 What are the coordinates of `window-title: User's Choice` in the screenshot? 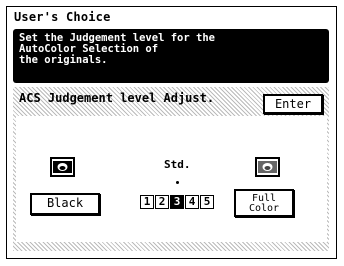 It's located at (62, 17).